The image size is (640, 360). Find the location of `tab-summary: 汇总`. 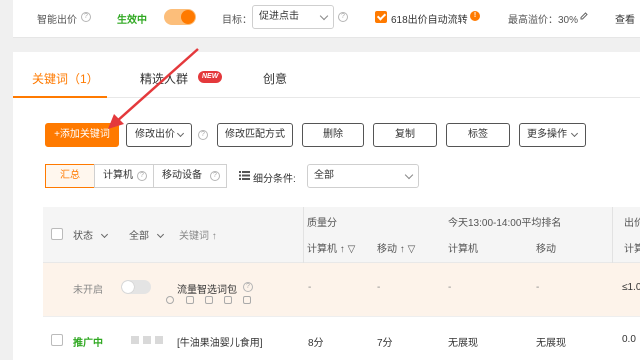

tab-summary: 汇总 is located at coordinates (70, 176).